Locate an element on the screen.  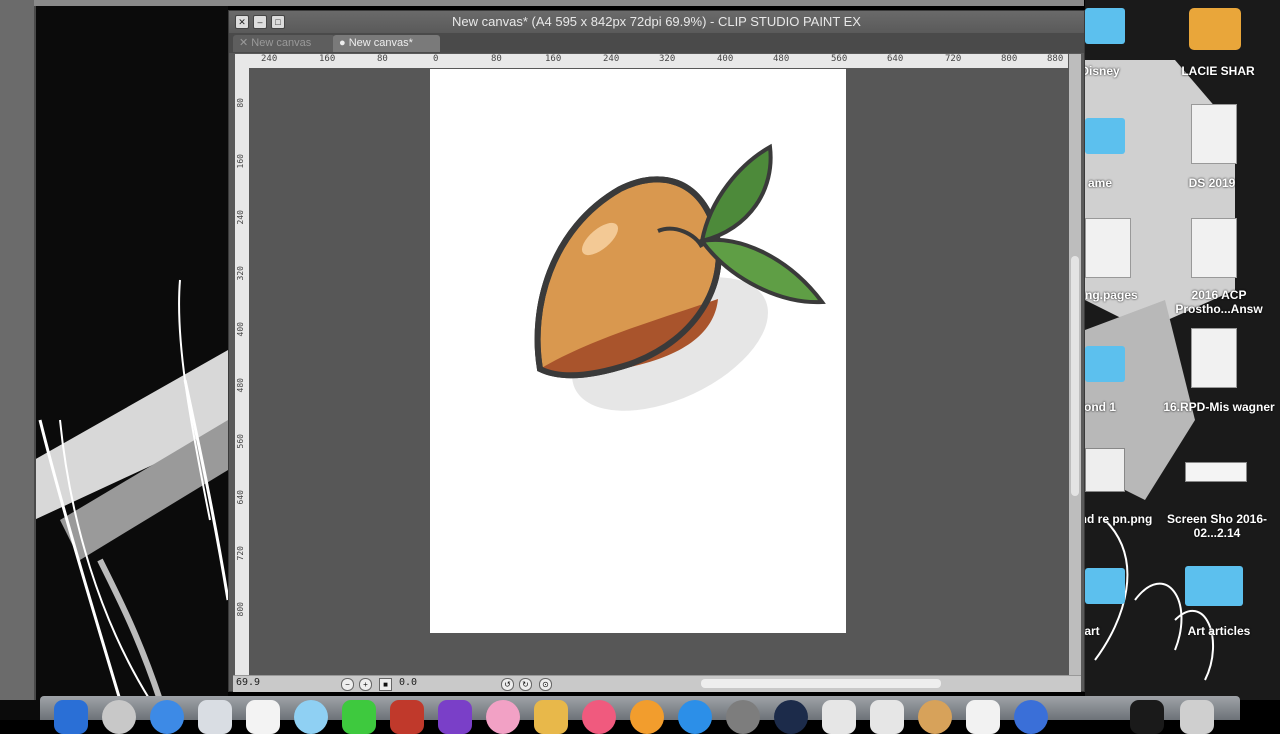
zoom-in-icon: + is located at coordinates (365, 684).